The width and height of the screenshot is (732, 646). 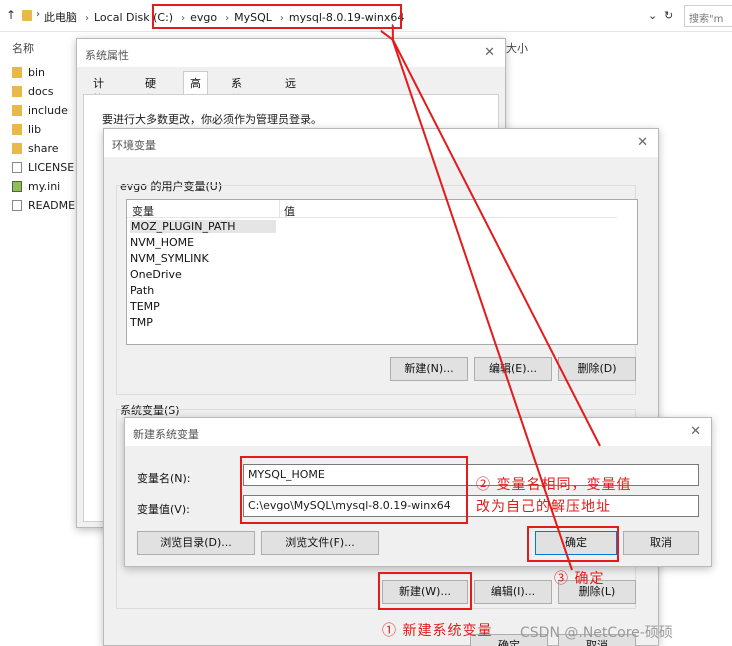 What do you see at coordinates (543, 507) in the screenshot?
I see `annotation-step2-line2: 改为自己的解压地址` at bounding box center [543, 507].